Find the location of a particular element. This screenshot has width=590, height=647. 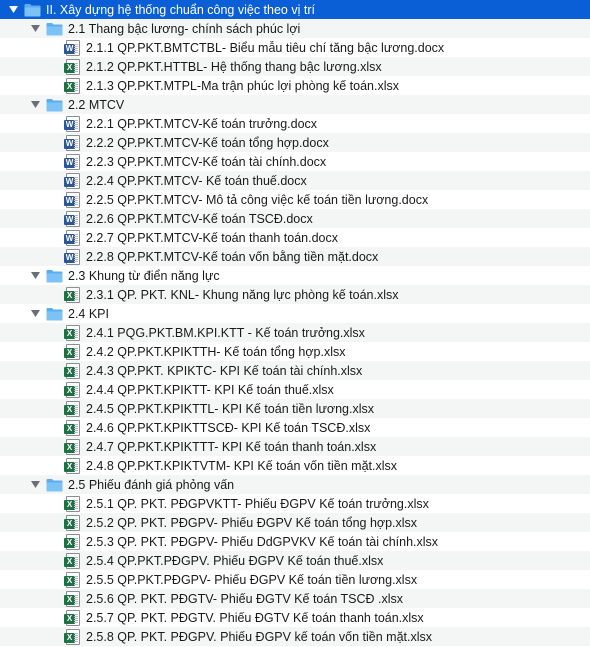

file-label: 2.2.3 QP.PKT.MTCV-Kế toán tài chính.docx is located at coordinates (206, 161).